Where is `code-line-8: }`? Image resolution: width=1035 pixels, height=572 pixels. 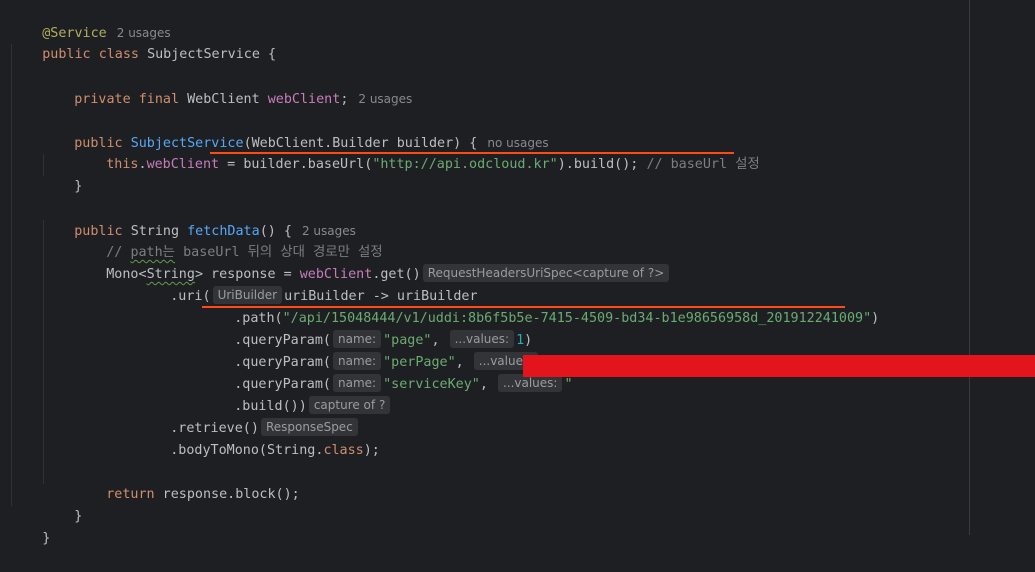
code-line-8: } is located at coordinates (62, 174).